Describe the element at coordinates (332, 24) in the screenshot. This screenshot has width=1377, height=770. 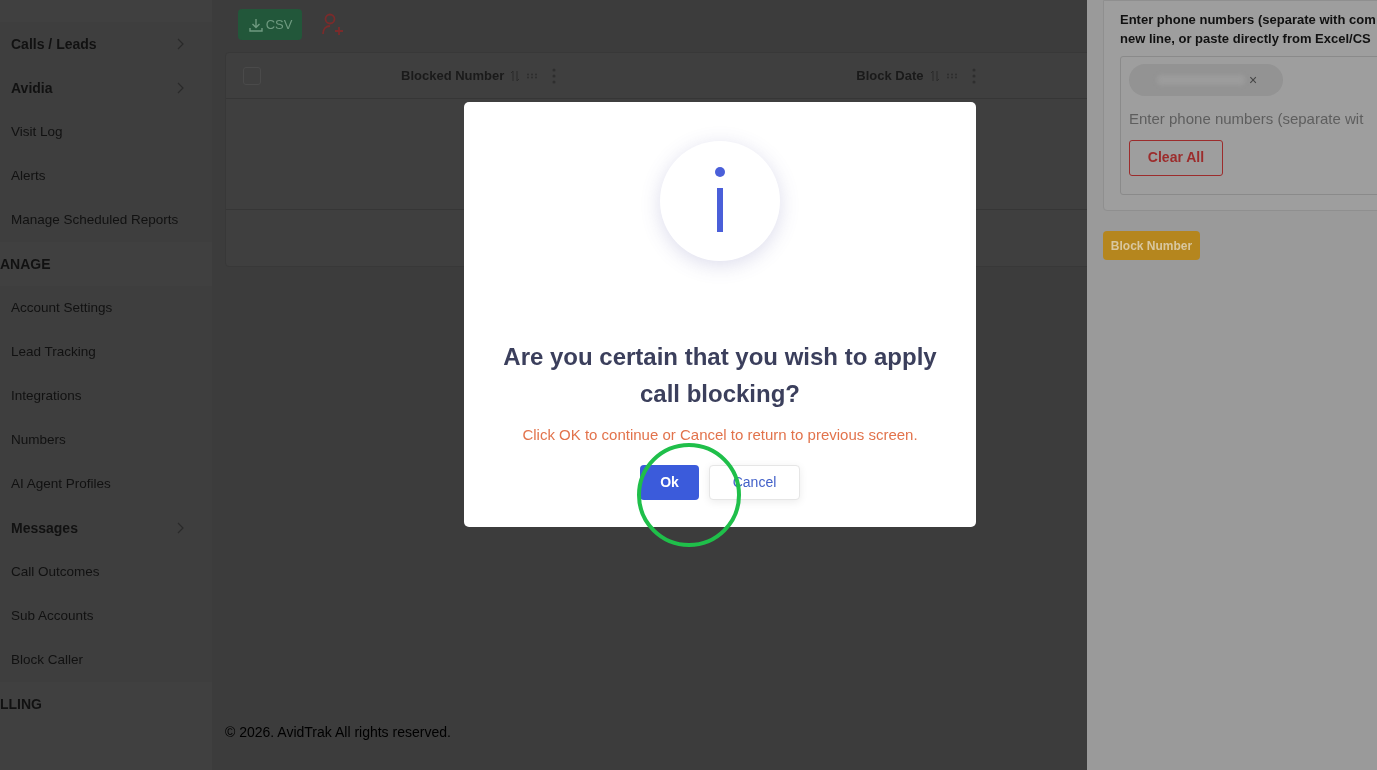
I see `add-user-icon` at that location.